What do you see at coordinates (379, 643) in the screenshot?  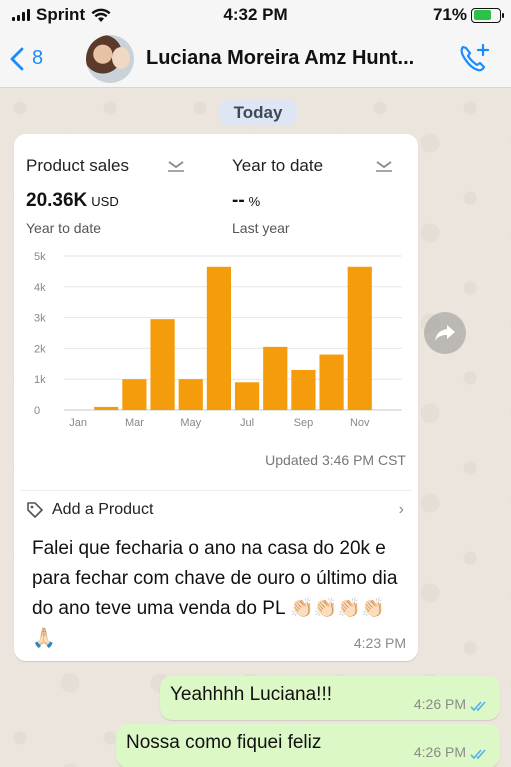 I see `message-time: 4:23 PM` at bounding box center [379, 643].